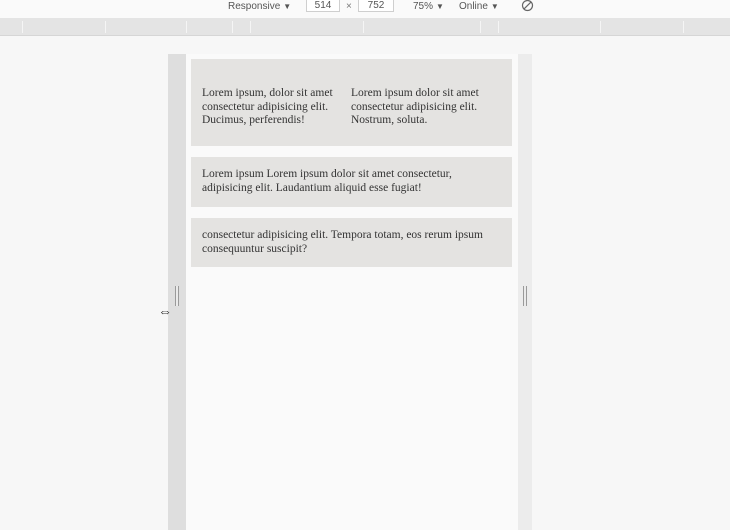 This screenshot has width=730, height=530. I want to click on device-toolbar: Responsive ▼ 514 × 752 75% ▼ Online ▼, so click(365, 9).